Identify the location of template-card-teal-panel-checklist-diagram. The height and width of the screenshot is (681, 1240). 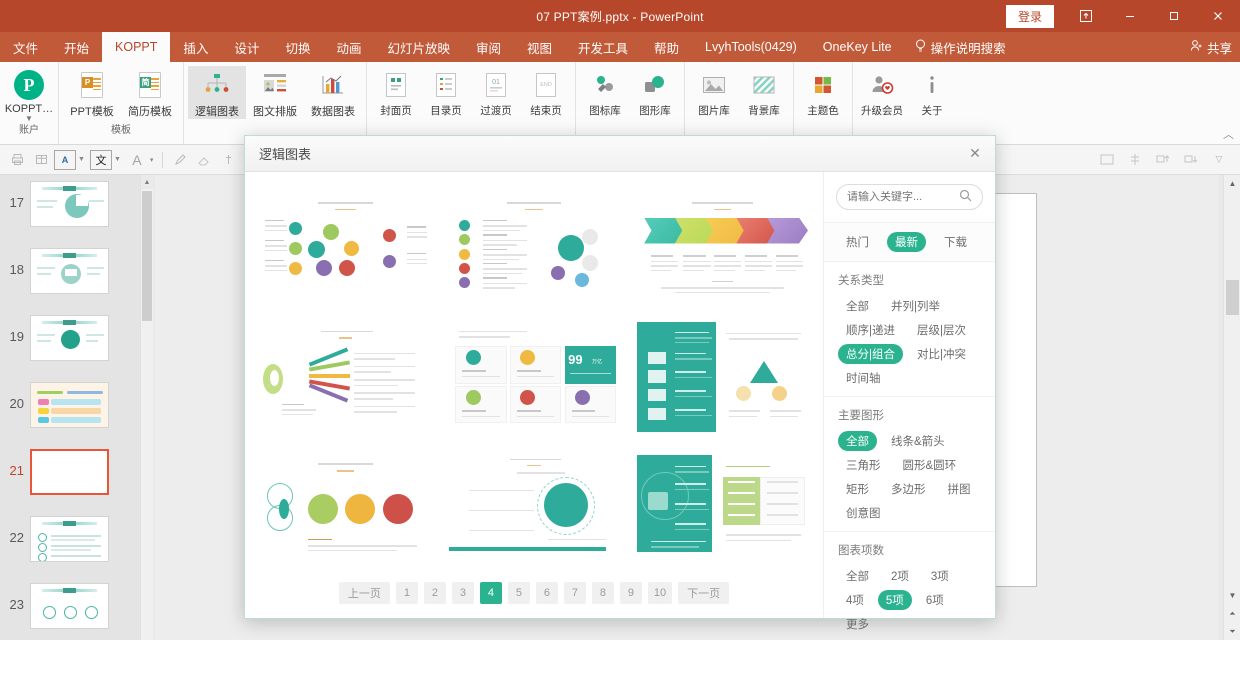
(722, 377).